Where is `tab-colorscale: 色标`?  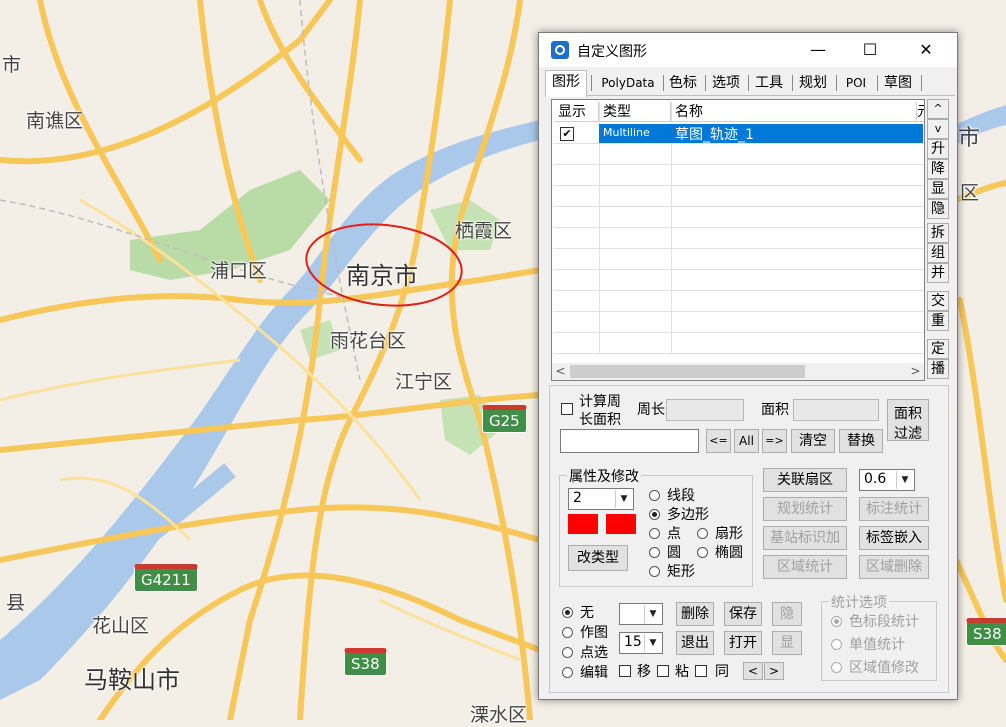
tab-colorscale: 色标 is located at coordinates (683, 83).